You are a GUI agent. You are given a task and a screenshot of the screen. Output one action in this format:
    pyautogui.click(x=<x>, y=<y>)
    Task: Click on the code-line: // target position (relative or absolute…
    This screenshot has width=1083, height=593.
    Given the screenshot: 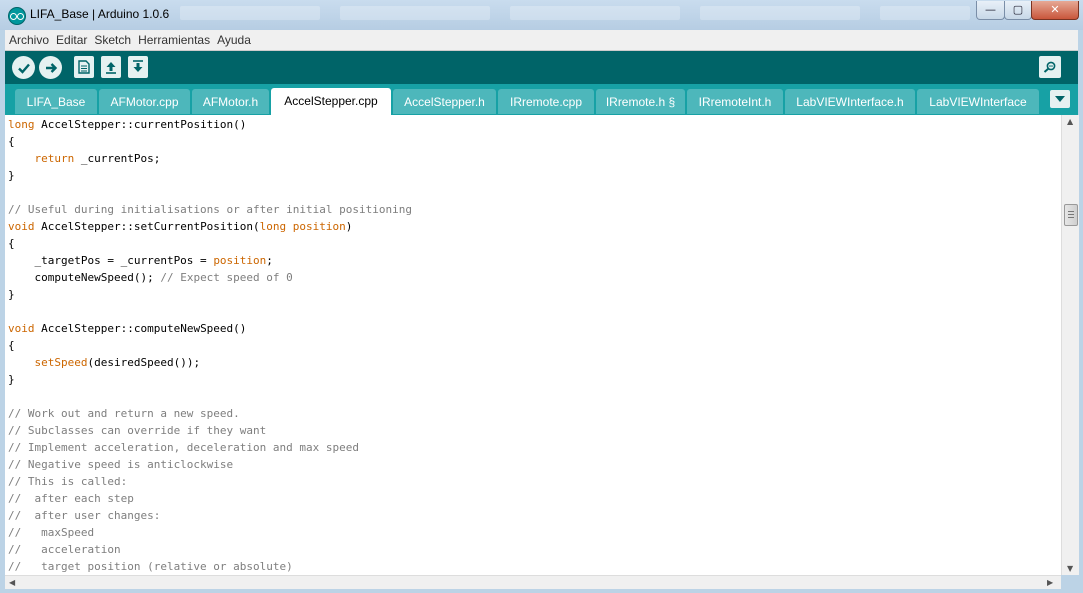 What is the action you would take?
    pyautogui.click(x=150, y=566)
    